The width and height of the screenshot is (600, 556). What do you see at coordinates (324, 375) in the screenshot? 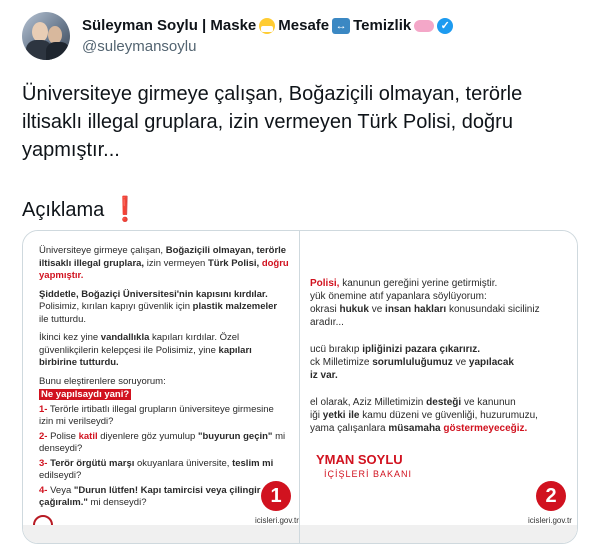
I see `card2-line: iz var.` at bounding box center [324, 375].